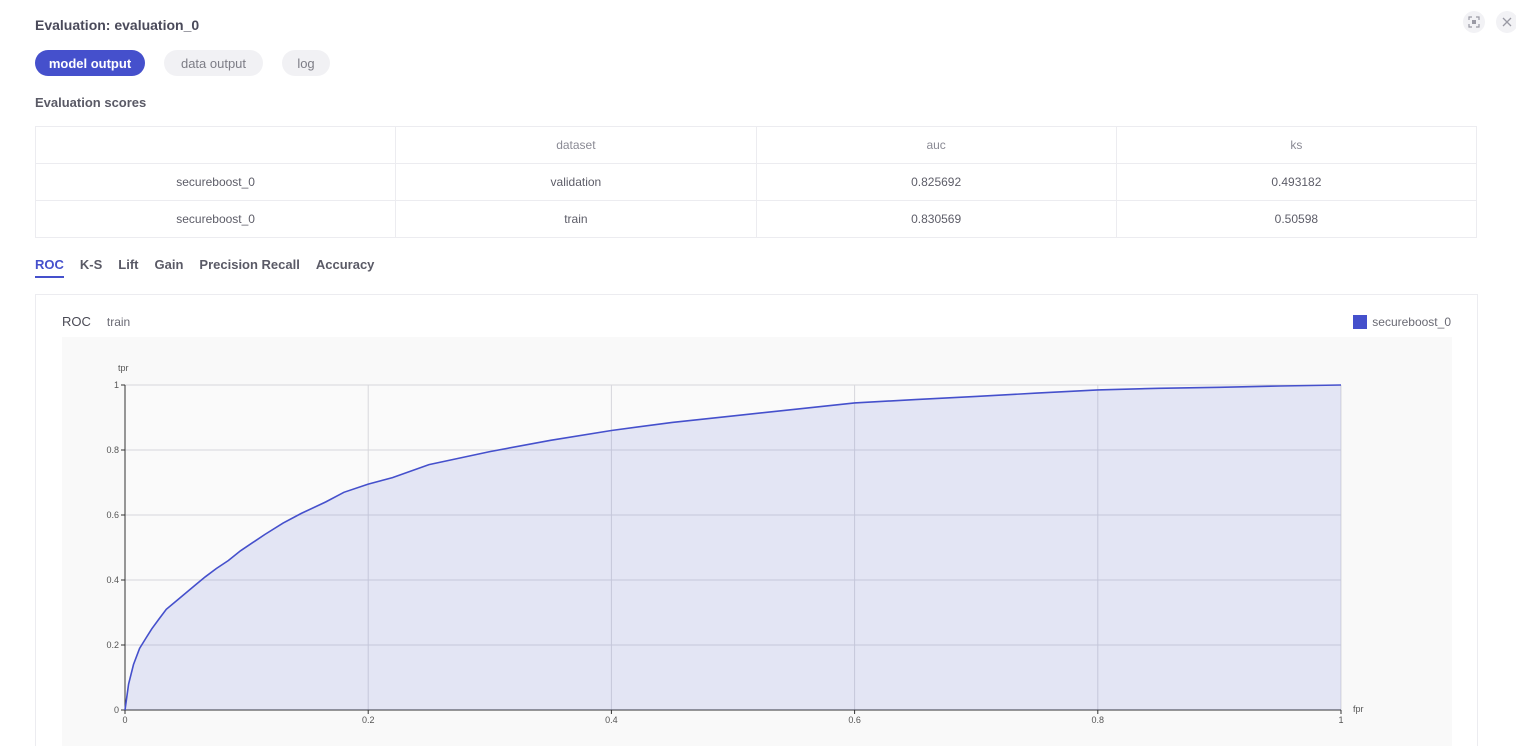  I want to click on log-button: log, so click(306, 63).